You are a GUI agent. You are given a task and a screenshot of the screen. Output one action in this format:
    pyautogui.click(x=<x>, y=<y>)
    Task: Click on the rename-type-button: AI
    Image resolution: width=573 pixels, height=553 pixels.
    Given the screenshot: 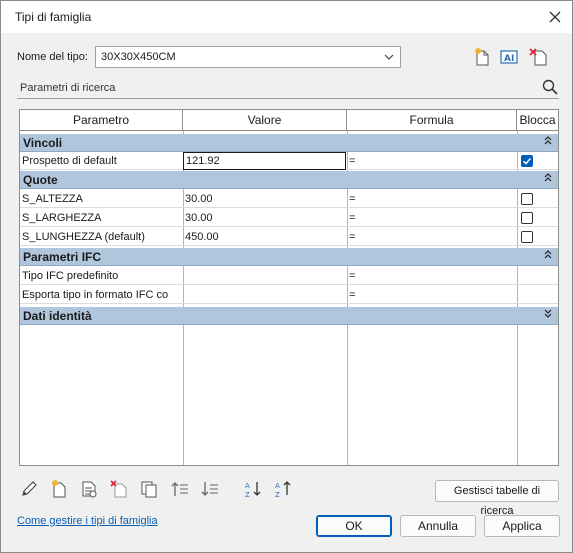 What is the action you would take?
    pyautogui.click(x=509, y=57)
    